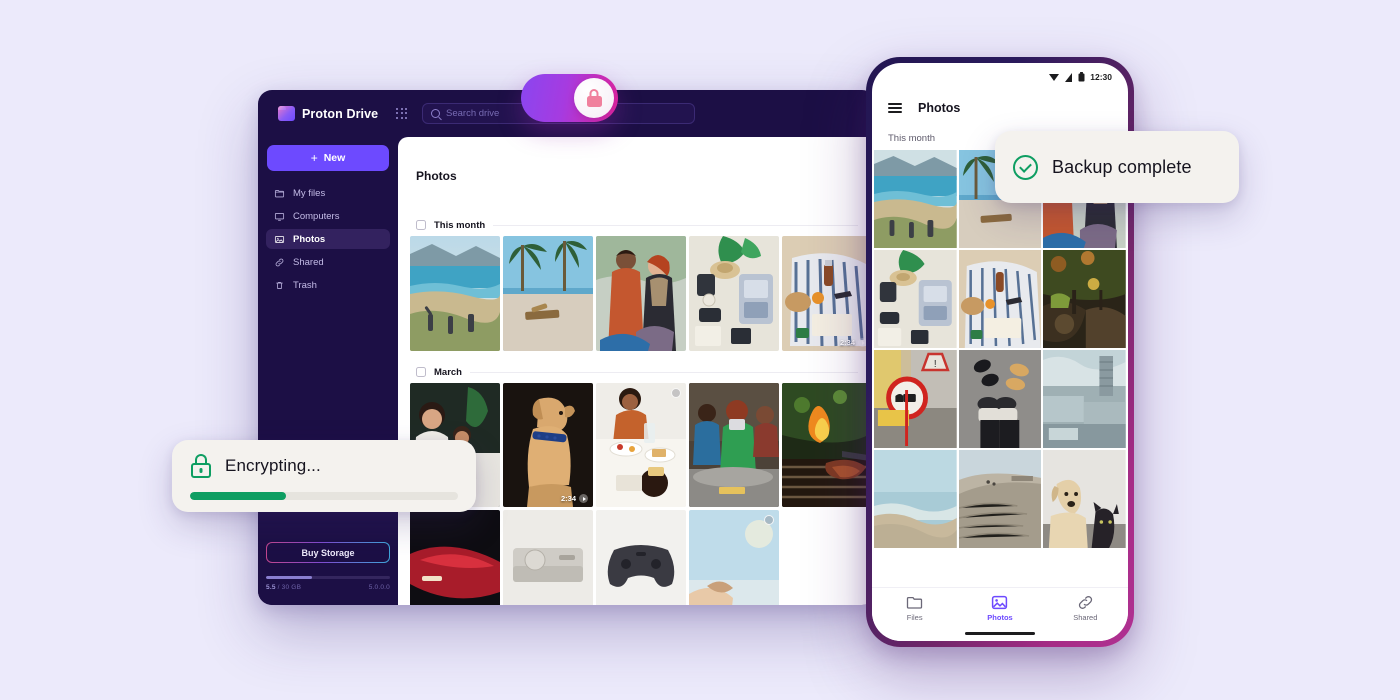 Image resolution: width=1400 pixels, height=700 pixels. I want to click on photo-thumbnail-game-controller, so click(641, 557).